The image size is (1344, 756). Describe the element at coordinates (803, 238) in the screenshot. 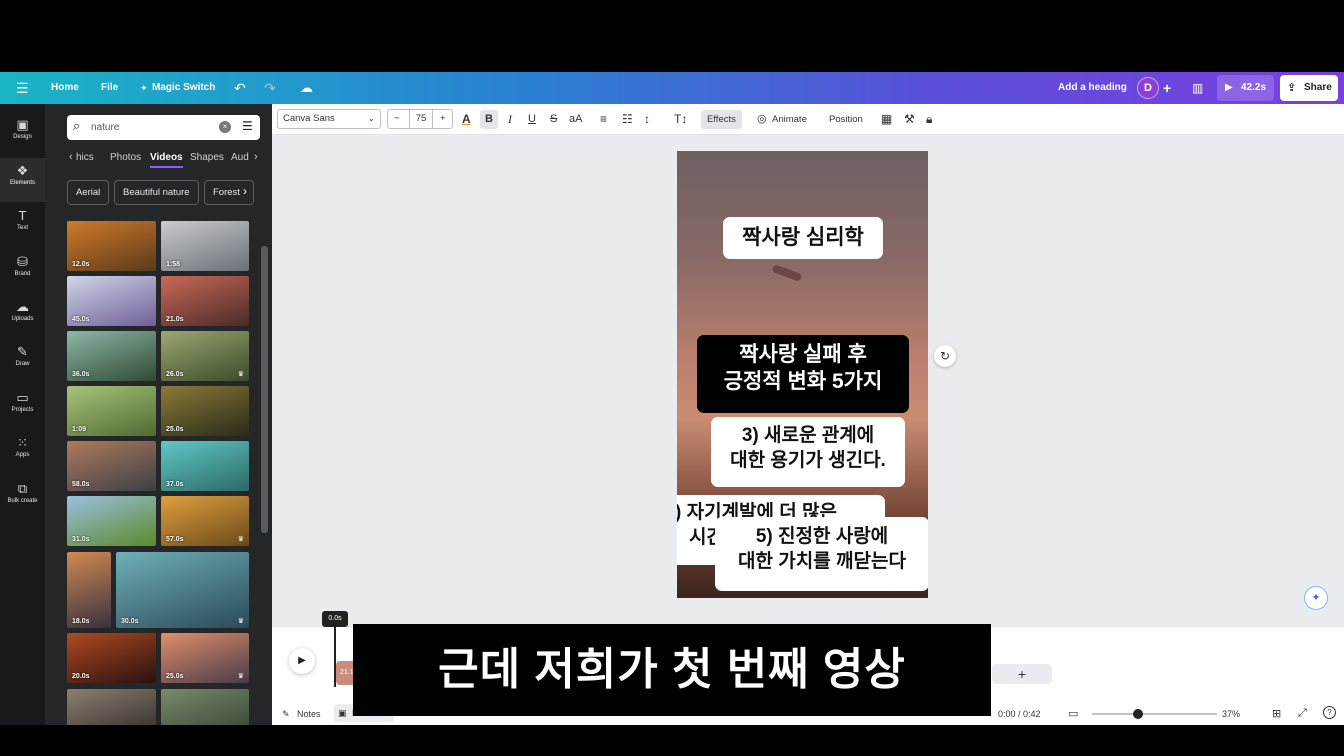

I see `title-text: 짝사랑 심리학` at that location.